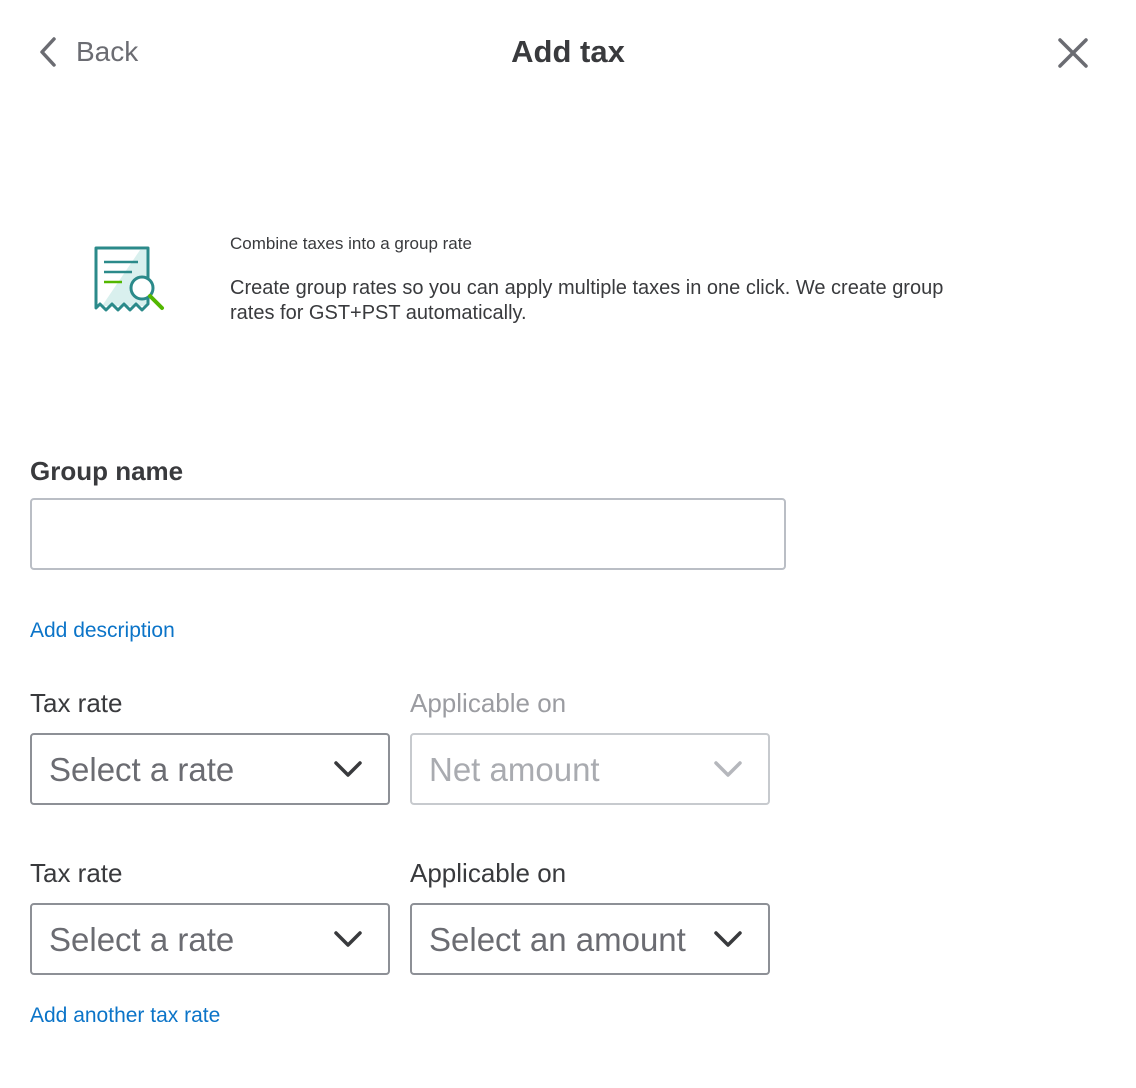 The image size is (1136, 1088). What do you see at coordinates (514, 769) in the screenshot?
I see `applicable-on-select-value: Net amount` at bounding box center [514, 769].